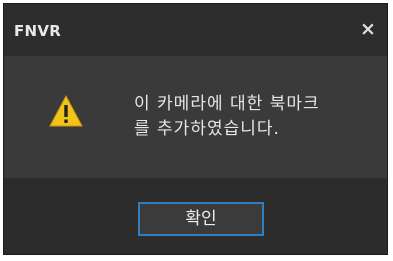 Image resolution: width=393 pixels, height=261 pixels. I want to click on close-button: ×, so click(368, 29).